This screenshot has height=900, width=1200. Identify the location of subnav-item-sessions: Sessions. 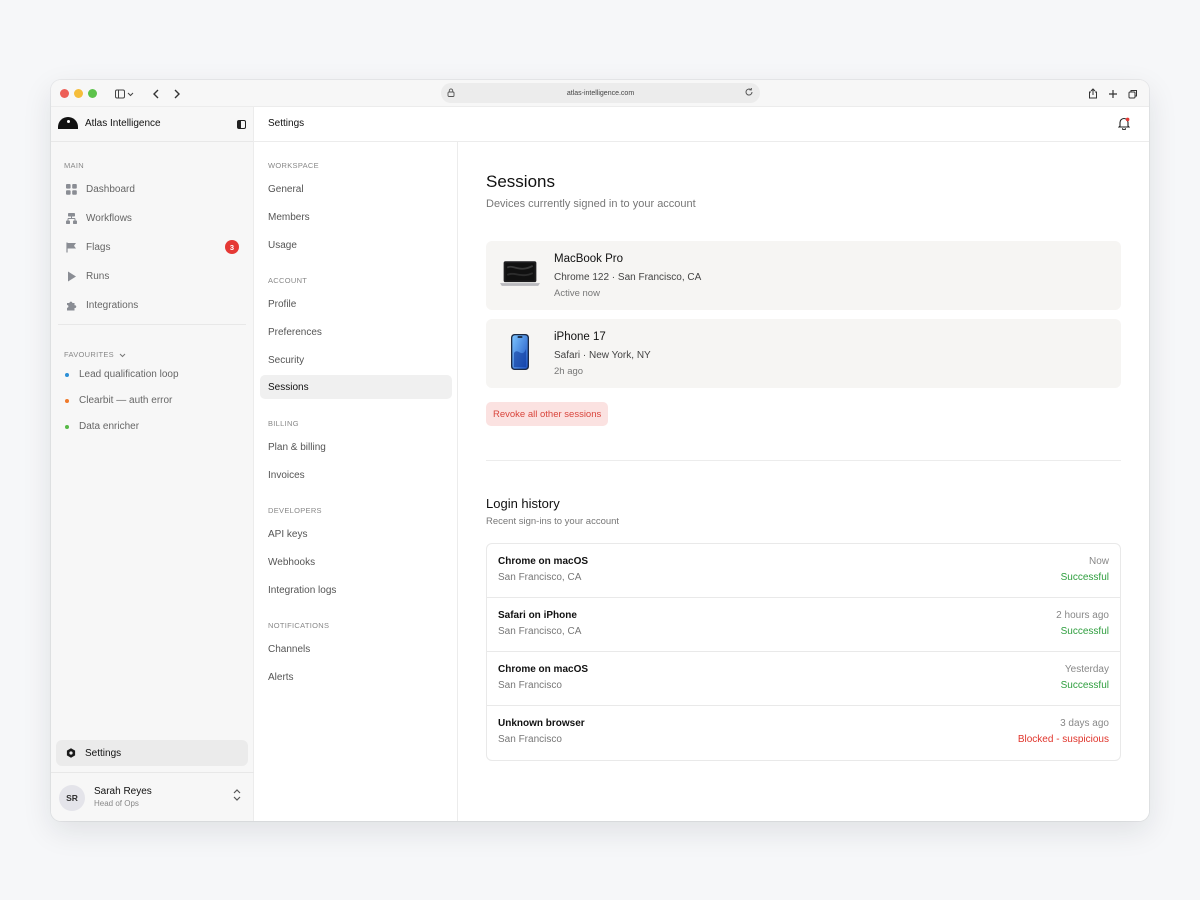
(356, 387).